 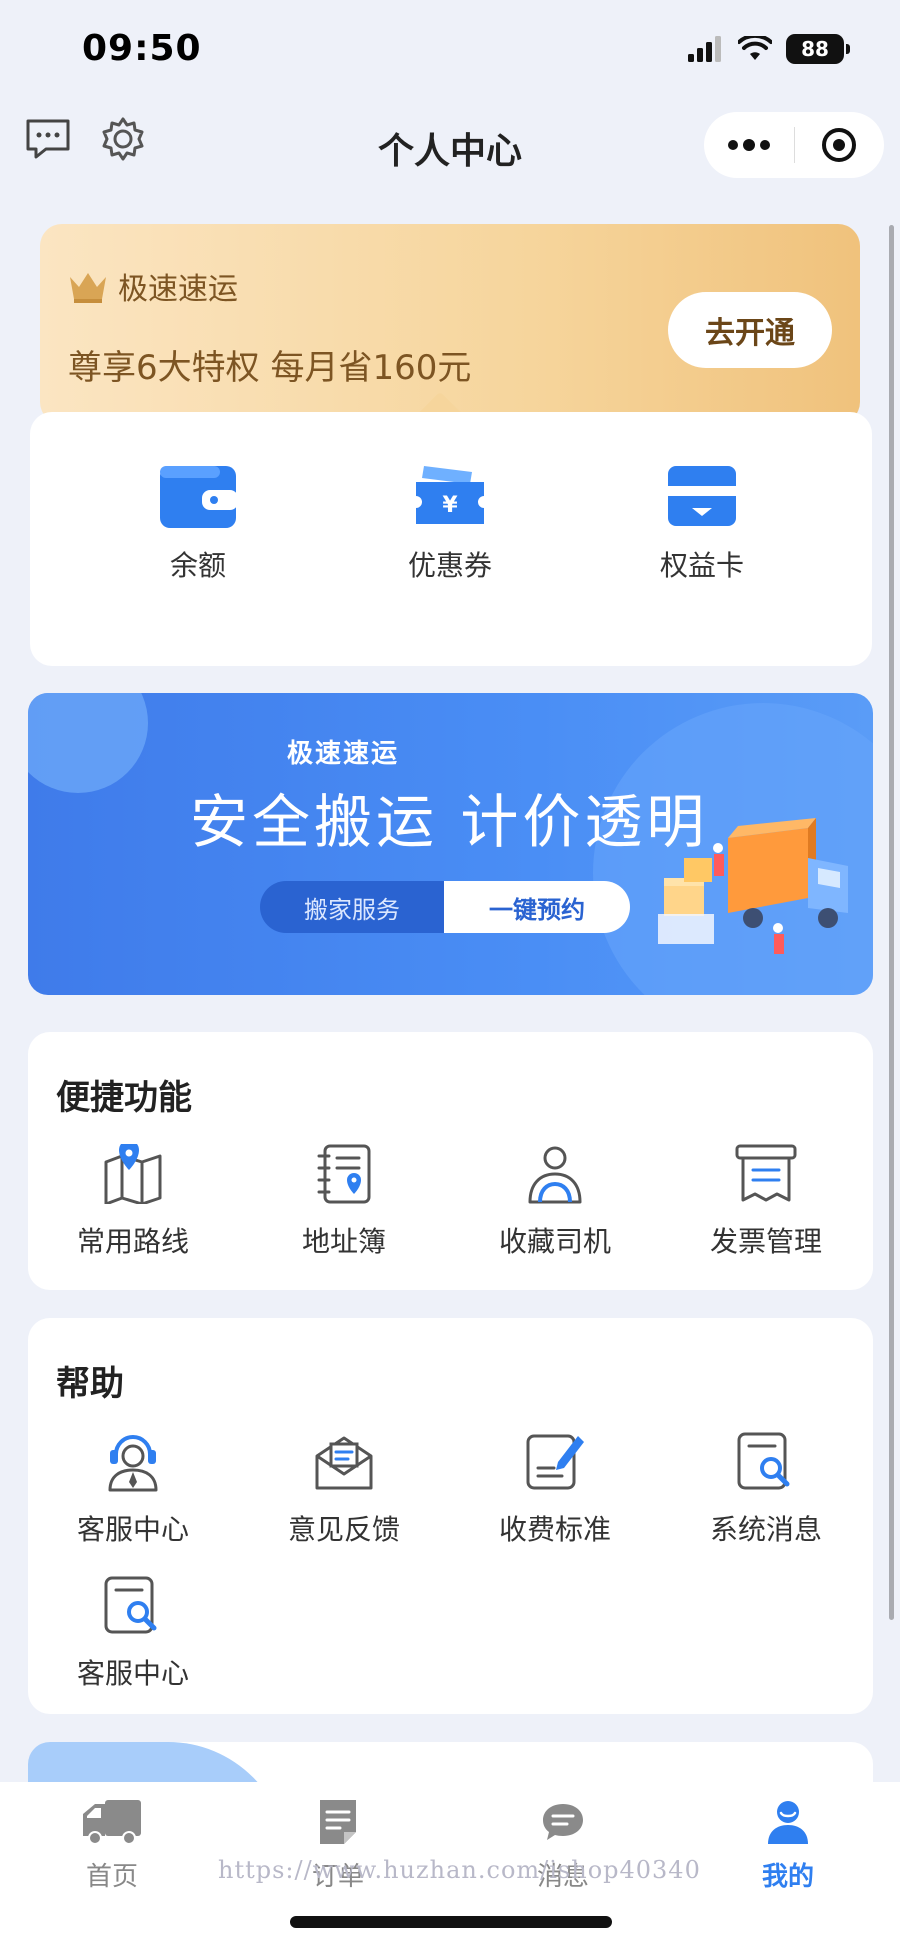 I want to click on message-icon, so click(x=563, y=1822).